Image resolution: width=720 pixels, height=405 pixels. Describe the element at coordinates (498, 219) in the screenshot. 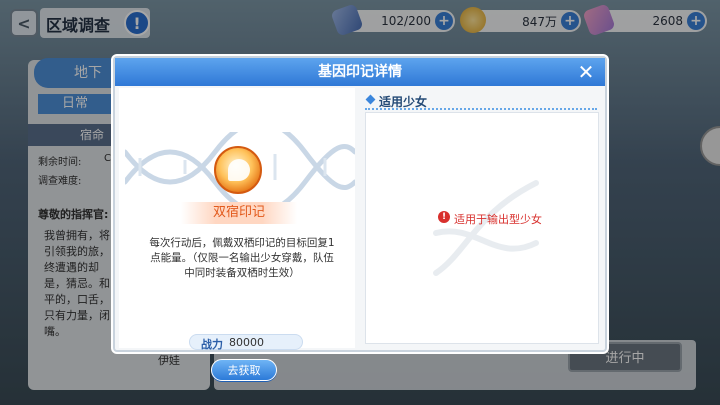

I see `warning-text: 适用于输出型少女` at that location.